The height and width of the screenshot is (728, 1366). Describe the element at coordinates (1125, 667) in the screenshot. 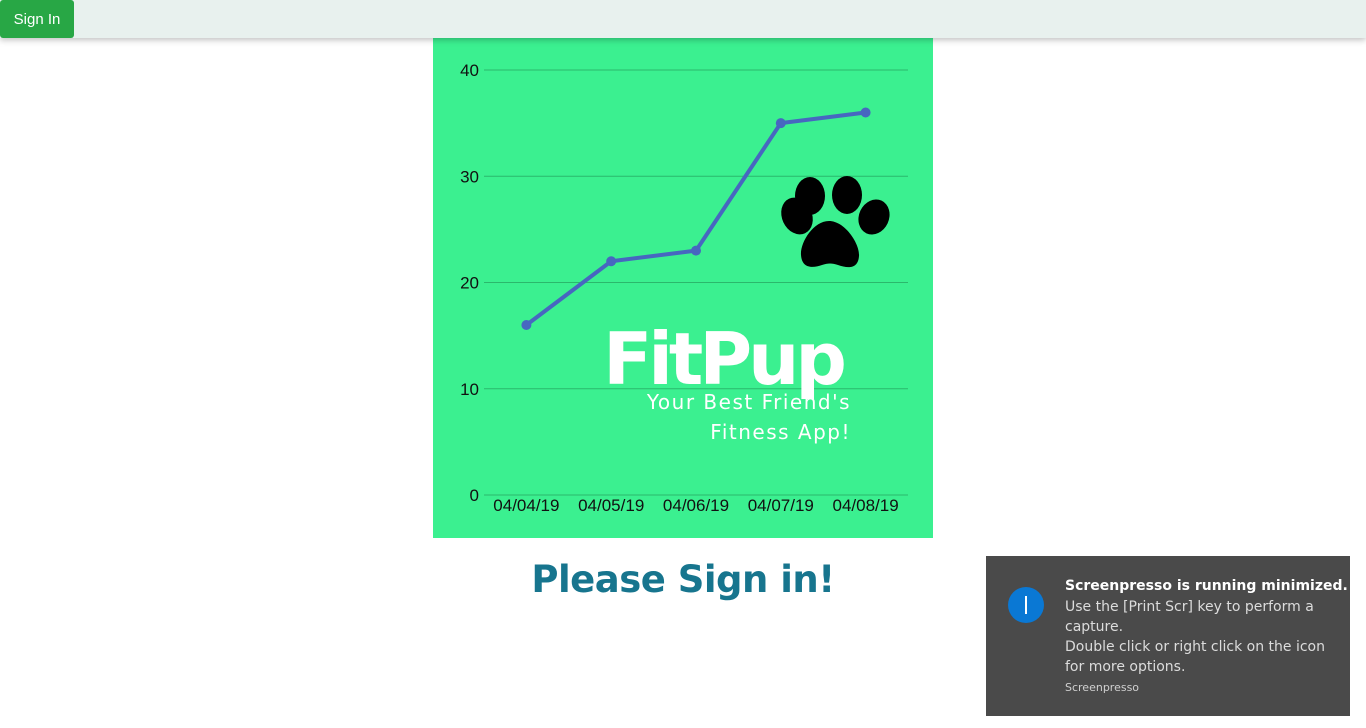

I see `toast-body-line: for more options.` at that location.